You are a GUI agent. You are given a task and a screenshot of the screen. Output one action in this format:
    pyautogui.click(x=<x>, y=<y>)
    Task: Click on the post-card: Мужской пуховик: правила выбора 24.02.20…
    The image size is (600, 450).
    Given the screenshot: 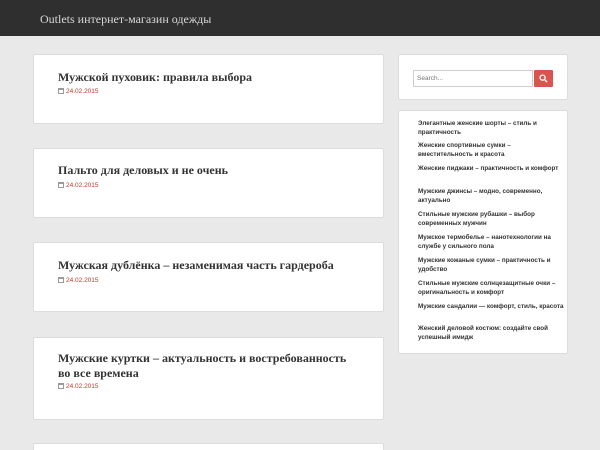 What is the action you would take?
    pyautogui.click(x=208, y=89)
    